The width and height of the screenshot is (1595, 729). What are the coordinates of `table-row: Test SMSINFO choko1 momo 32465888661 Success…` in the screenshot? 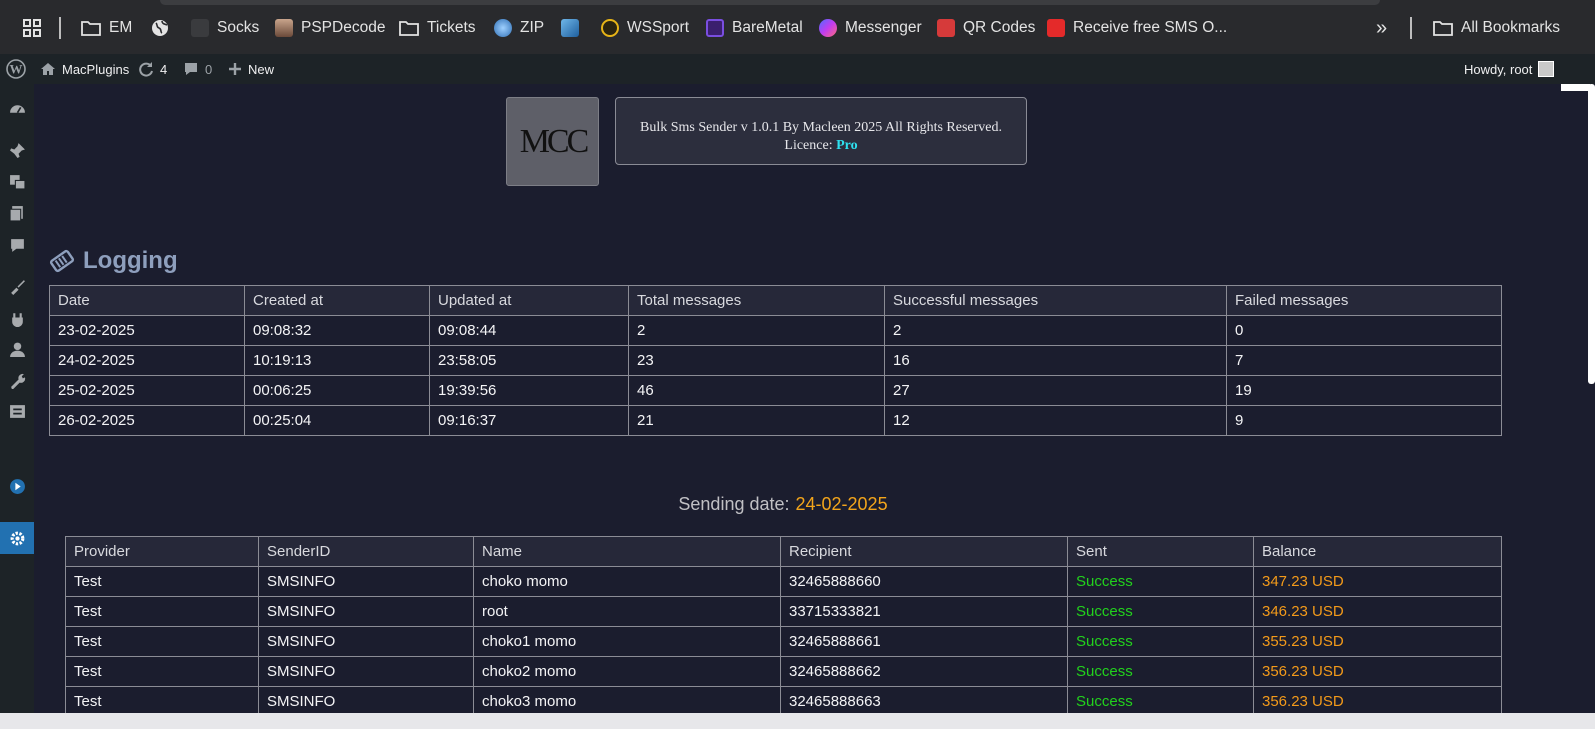 It's located at (783, 641).